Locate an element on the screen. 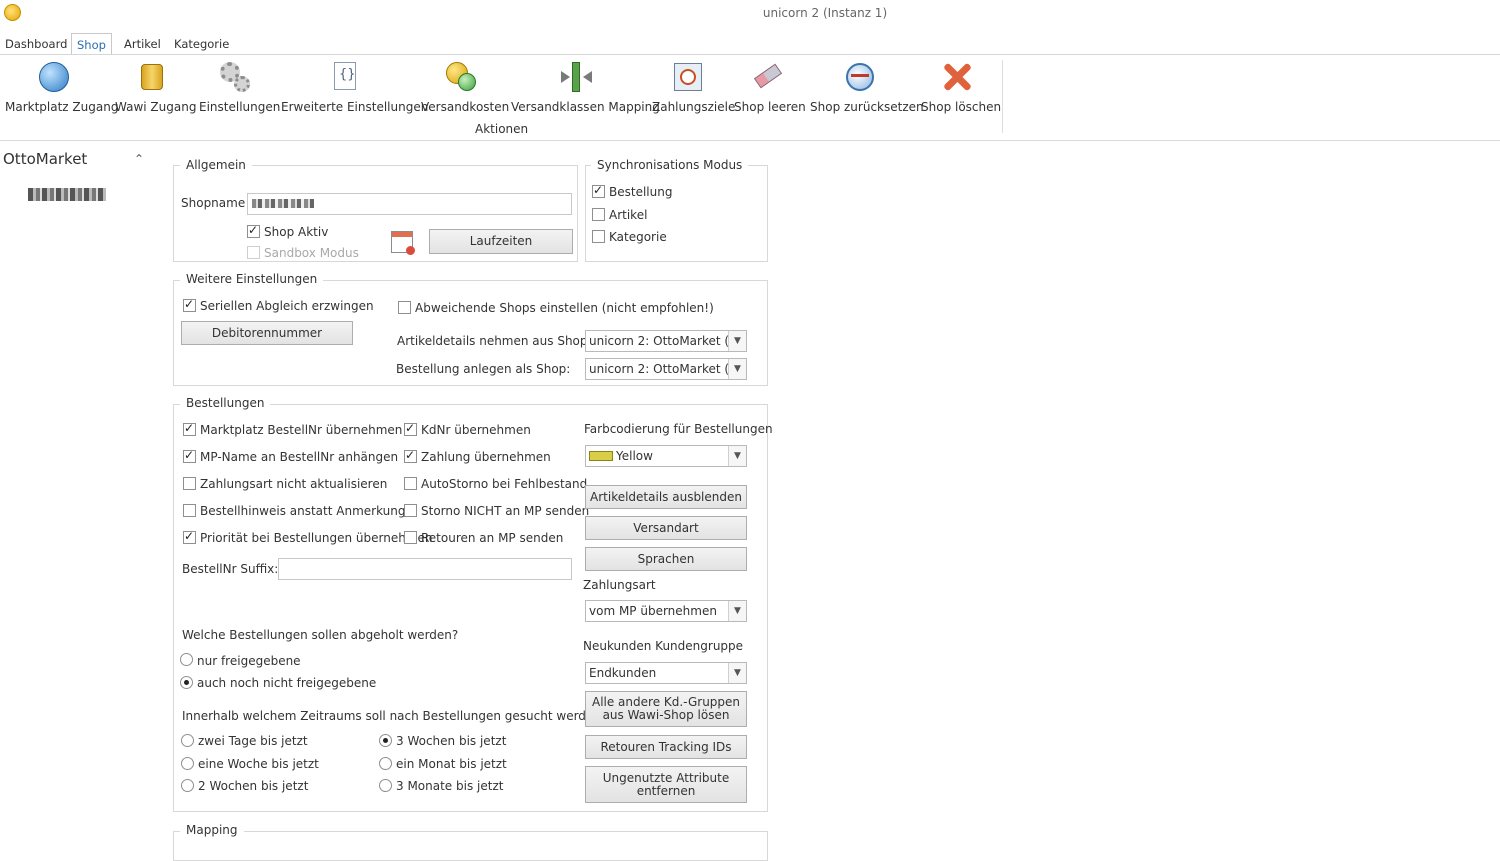 This screenshot has width=1500, height=861. suffix-input is located at coordinates (425, 569).